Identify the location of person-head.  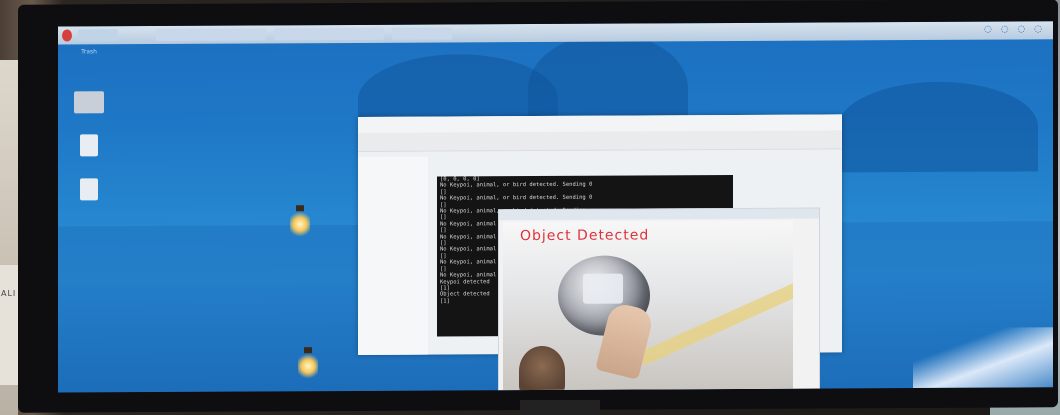
(542, 368).